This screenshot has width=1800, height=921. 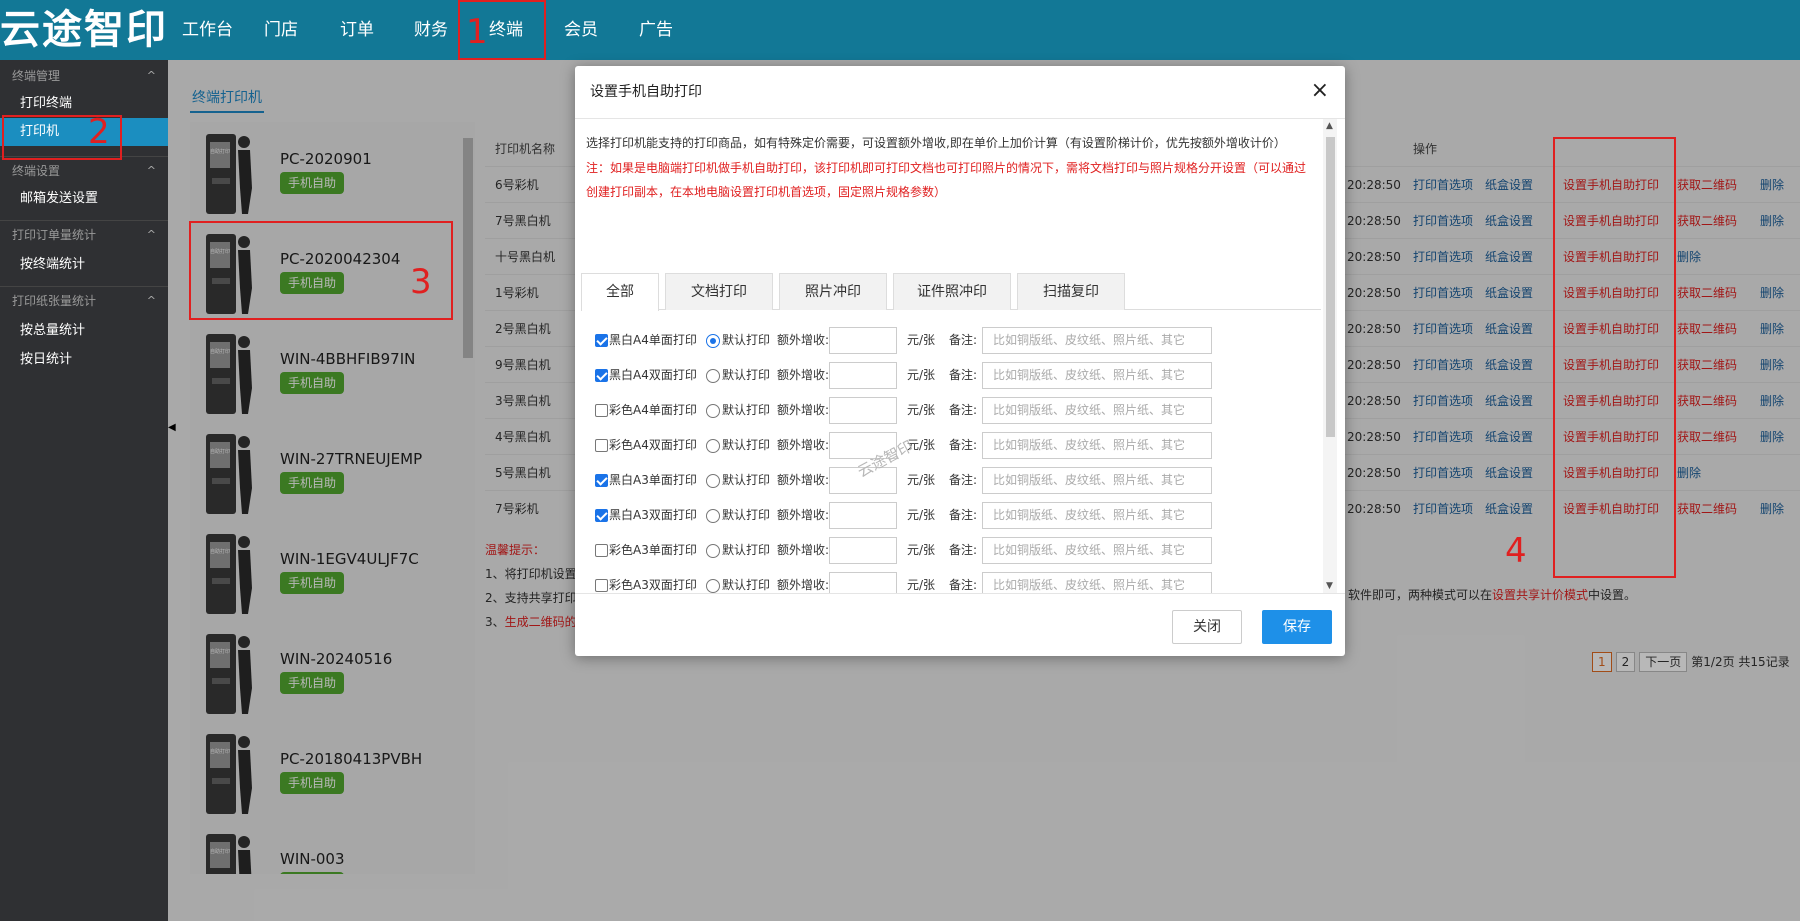 I want to click on sidebar-toggle-icon: ◀, so click(x=172, y=427).